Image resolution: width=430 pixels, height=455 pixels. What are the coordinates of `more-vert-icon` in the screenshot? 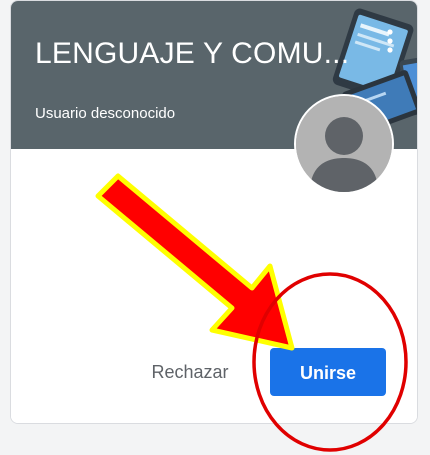 It's located at (390, 41).